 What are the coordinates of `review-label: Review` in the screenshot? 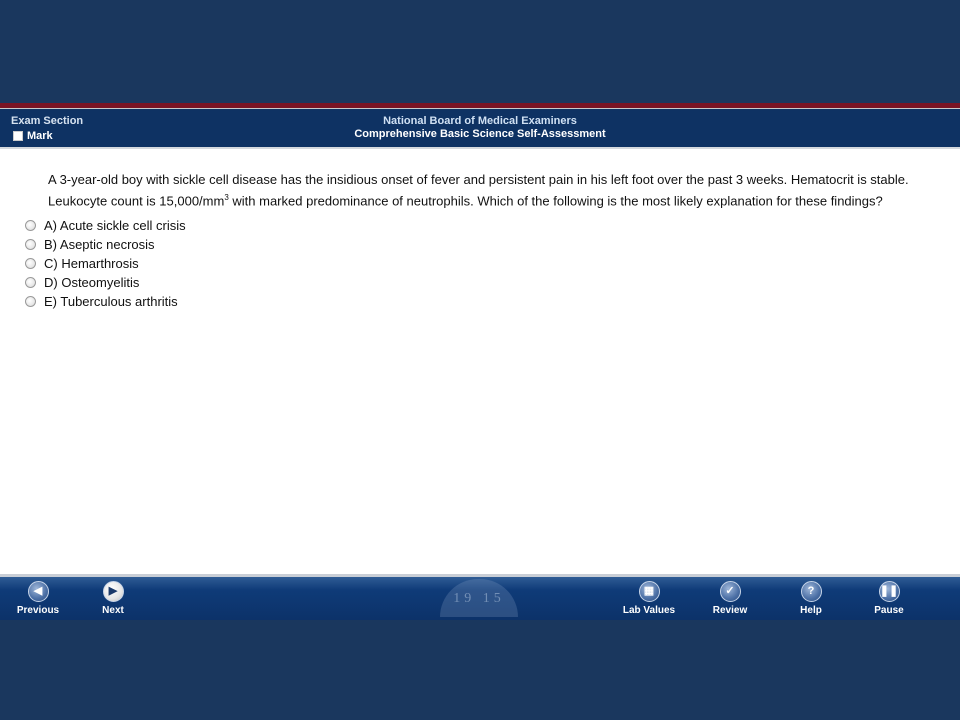 It's located at (730, 610).